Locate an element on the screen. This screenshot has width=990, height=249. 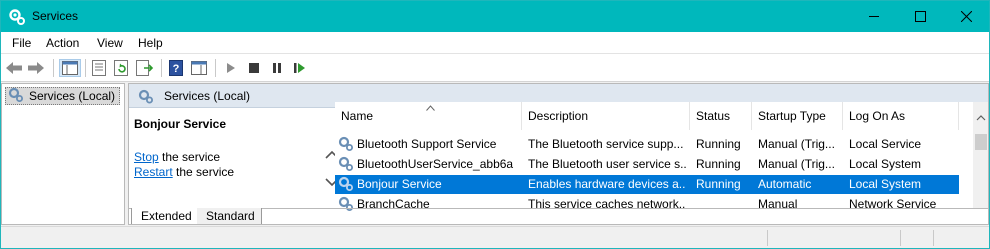
menu-bar: File Action View Help is located at coordinates (495, 42).